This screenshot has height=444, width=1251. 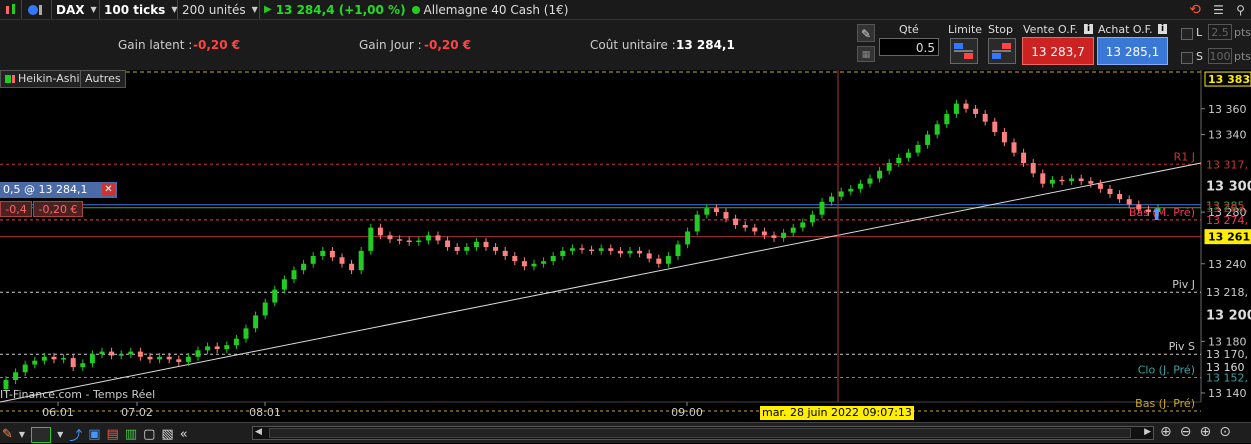 I want to click on zoom-out-icon: ⊖, so click(x=1186, y=432).